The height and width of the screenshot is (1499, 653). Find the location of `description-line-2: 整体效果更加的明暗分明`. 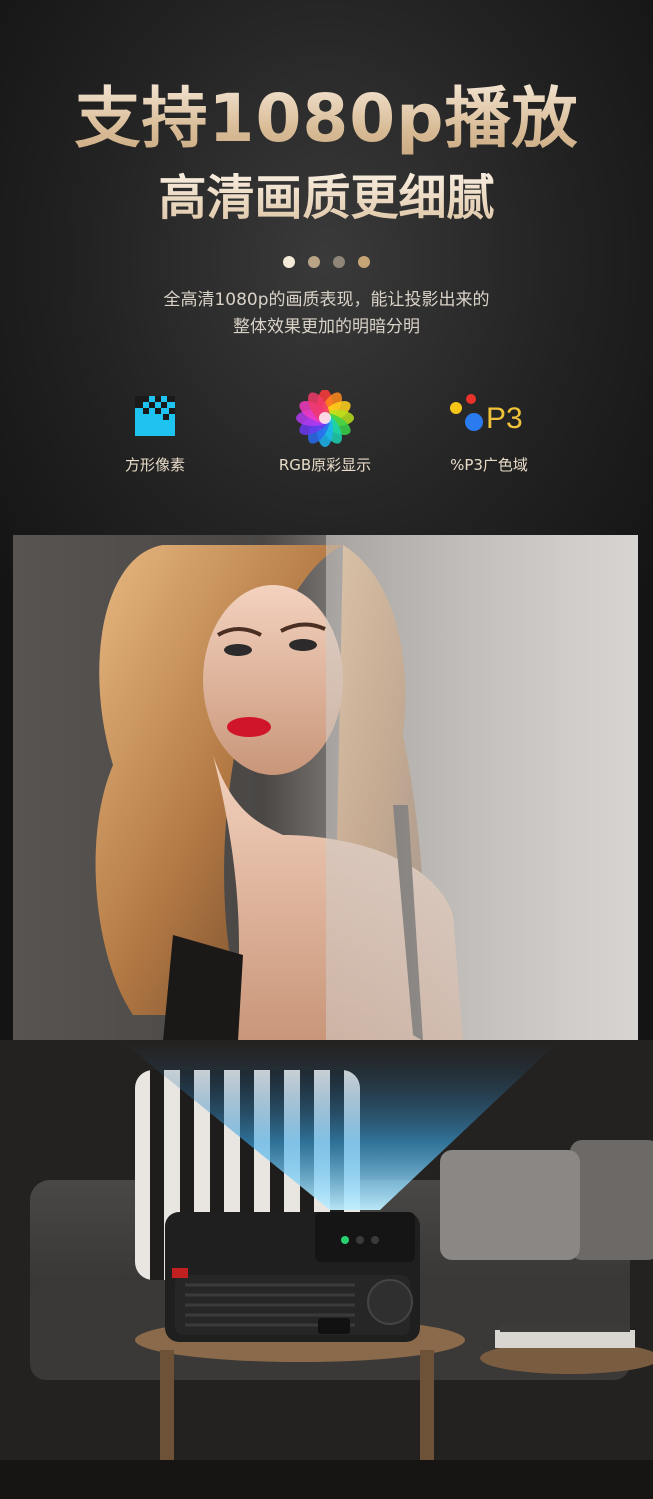

description-line-2: 整体效果更加的明暗分明 is located at coordinates (326, 327).